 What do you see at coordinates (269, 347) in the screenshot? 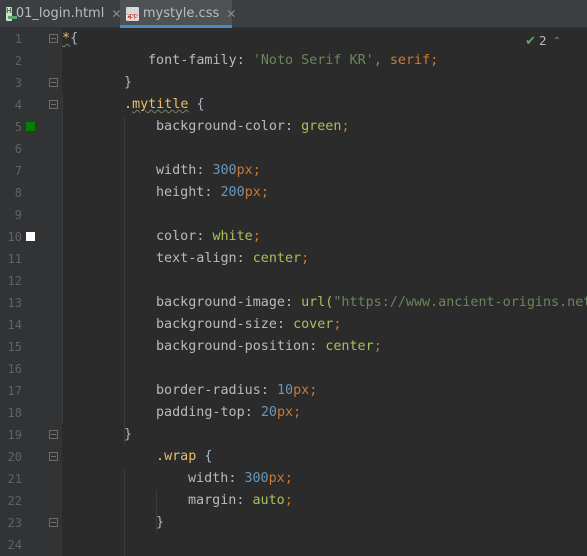
I see `code-line: background-position: center;` at bounding box center [269, 347].